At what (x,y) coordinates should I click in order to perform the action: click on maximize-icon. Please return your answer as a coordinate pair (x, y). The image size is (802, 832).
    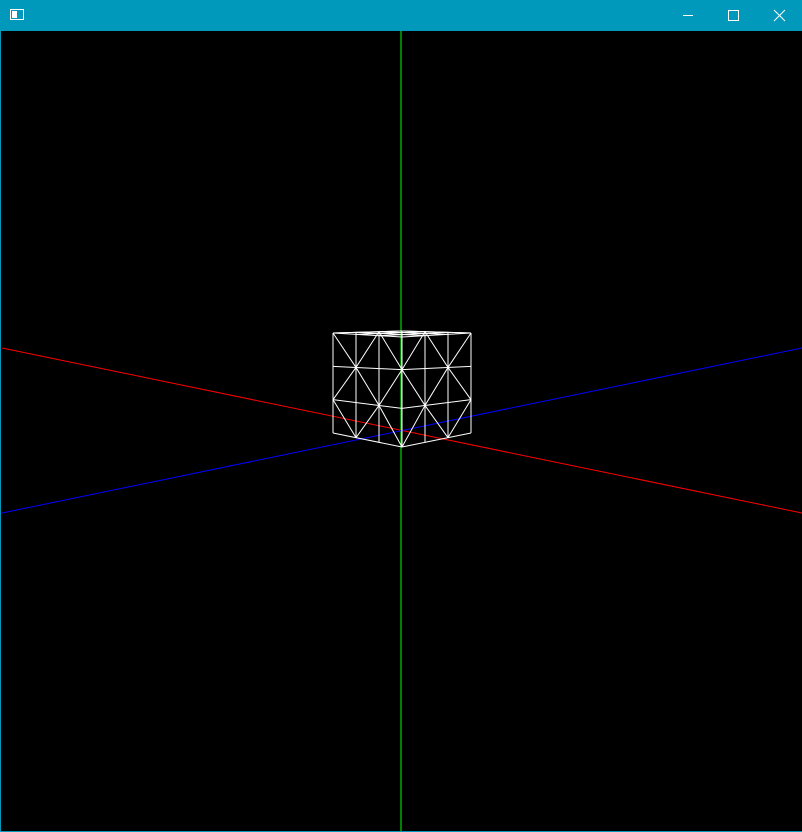
    Looking at the image, I should click on (733, 15).